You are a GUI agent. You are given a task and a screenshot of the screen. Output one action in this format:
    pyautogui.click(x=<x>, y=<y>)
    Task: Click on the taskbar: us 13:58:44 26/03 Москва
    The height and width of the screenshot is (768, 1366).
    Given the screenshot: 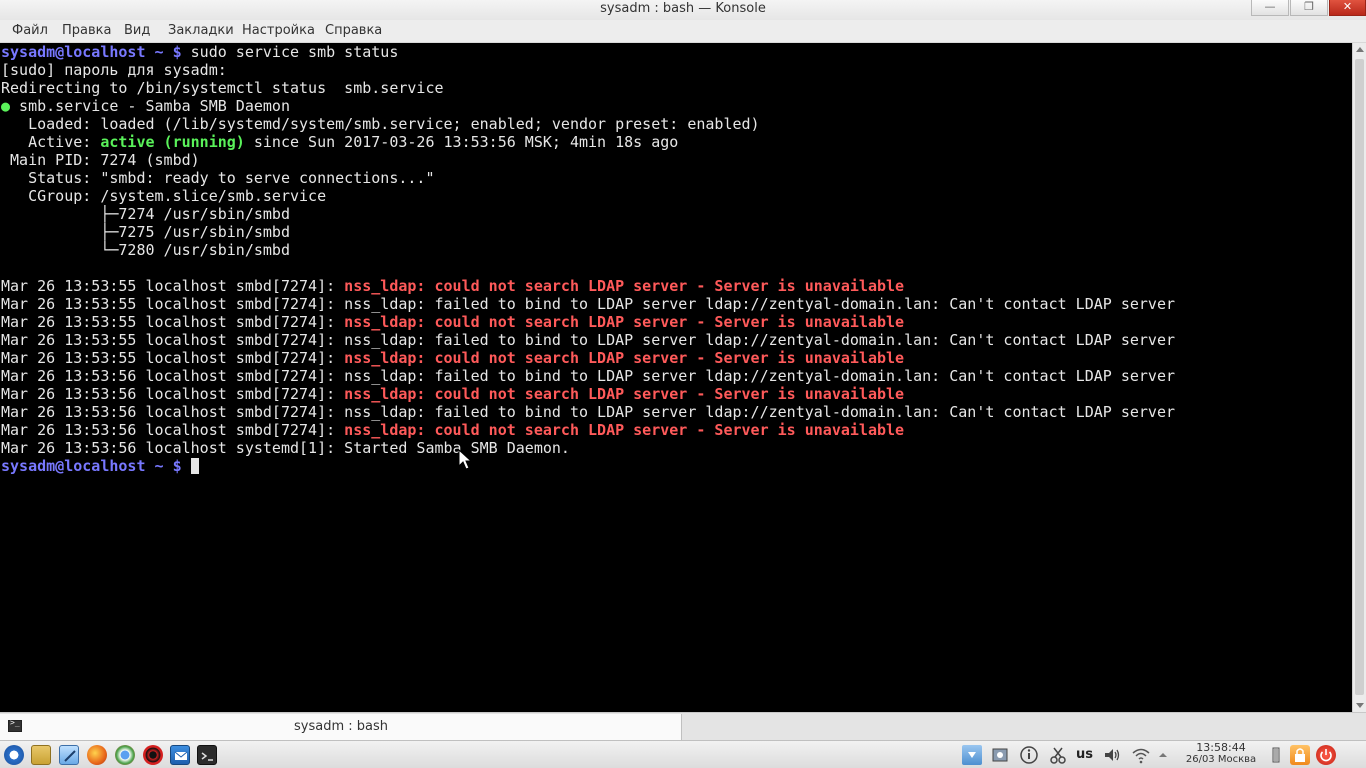 What is the action you would take?
    pyautogui.click(x=683, y=754)
    